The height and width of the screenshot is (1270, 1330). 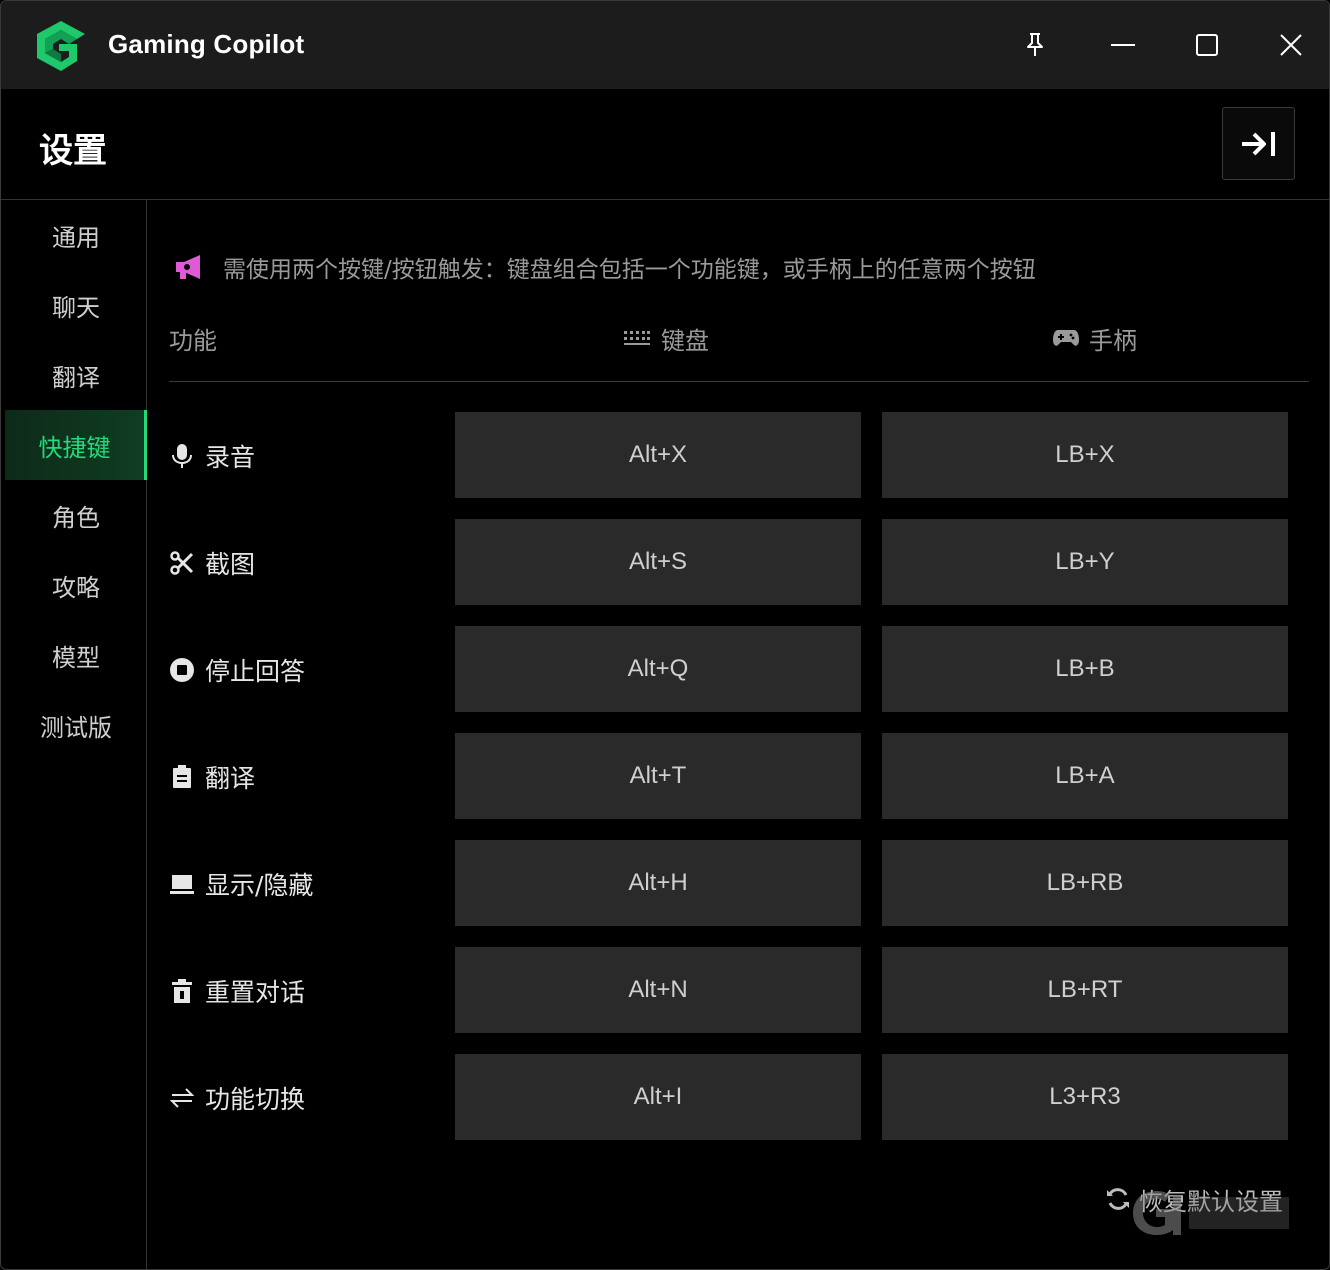 What do you see at coordinates (629, 270) in the screenshot?
I see `notice-text: 需使用两个按键/按钮触发：键盘组合包括一个功能键，或手柄上的任意两个按钮` at bounding box center [629, 270].